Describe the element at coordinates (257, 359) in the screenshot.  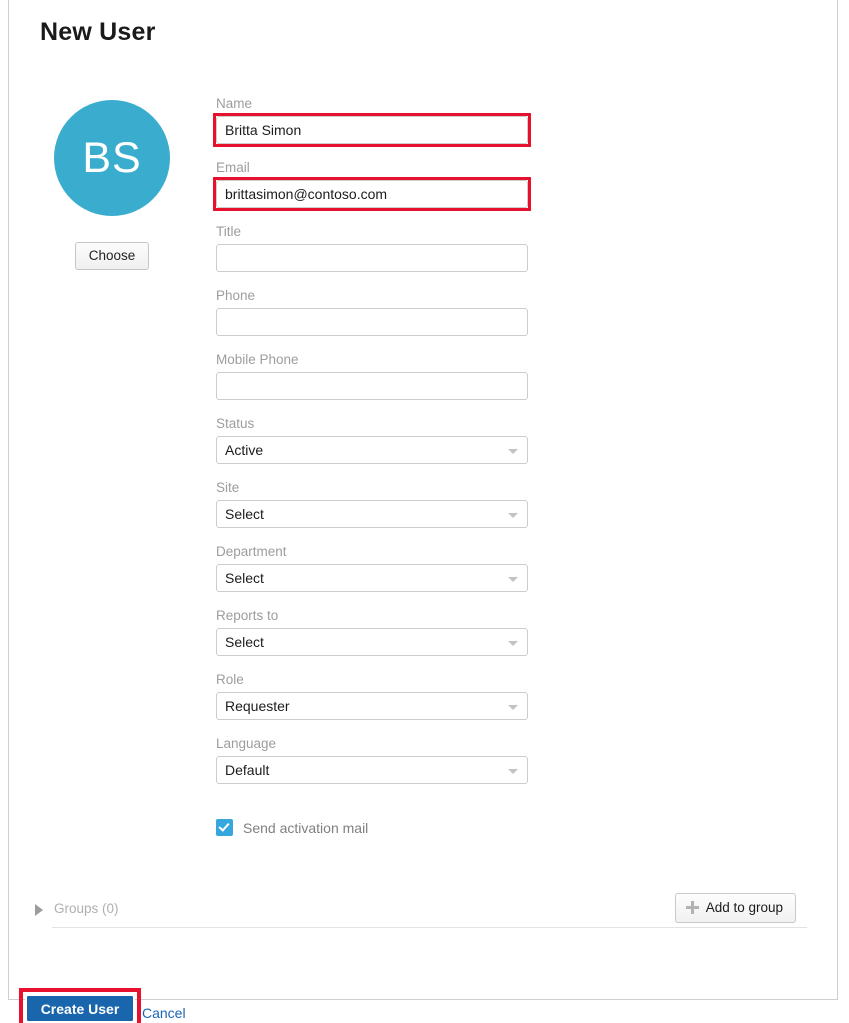
I see `field-label: Mobile Phone` at that location.